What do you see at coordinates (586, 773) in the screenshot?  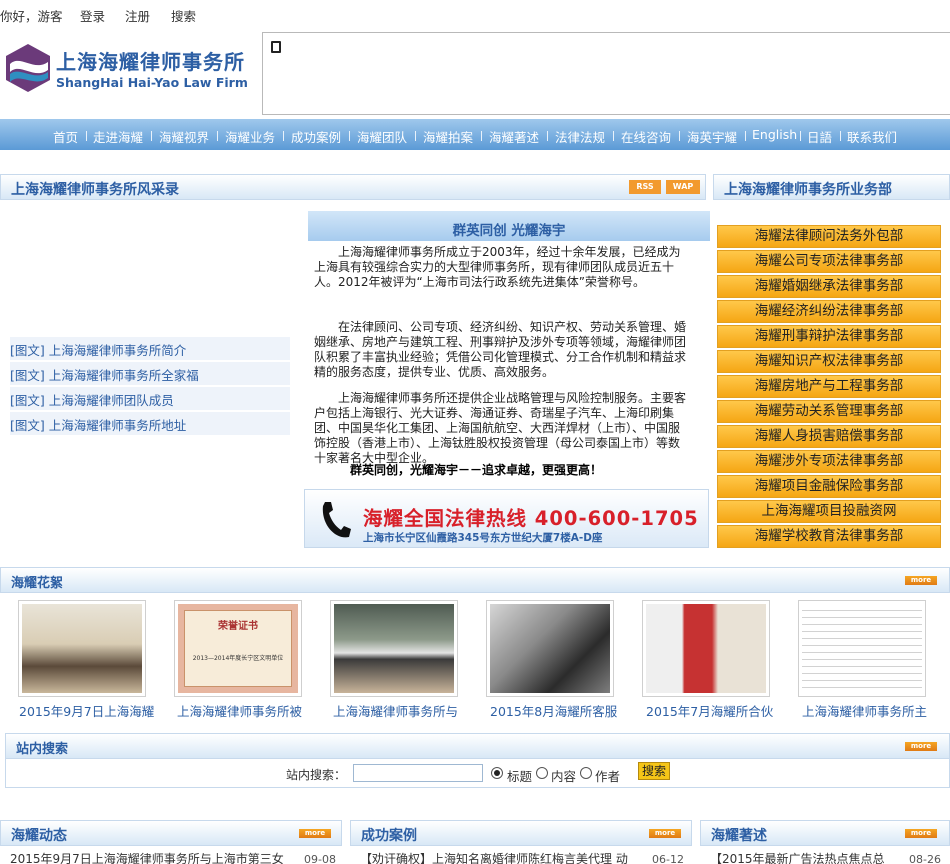 I see `search-option-author-radio` at bounding box center [586, 773].